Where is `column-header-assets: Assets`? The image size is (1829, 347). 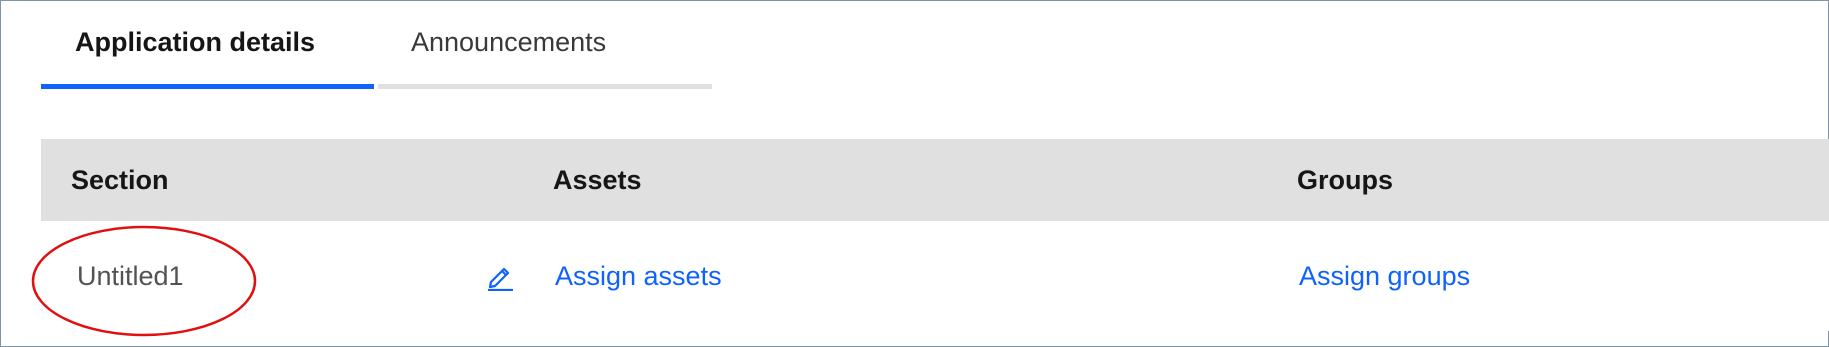 column-header-assets: Assets is located at coordinates (597, 180).